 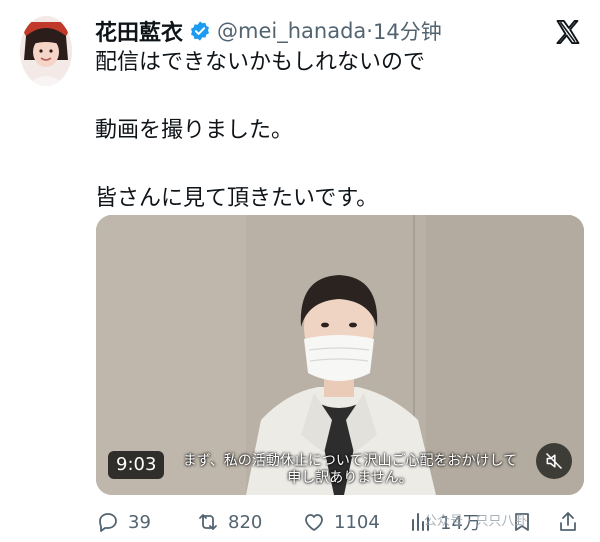 I want to click on share-icon, so click(x=568, y=521).